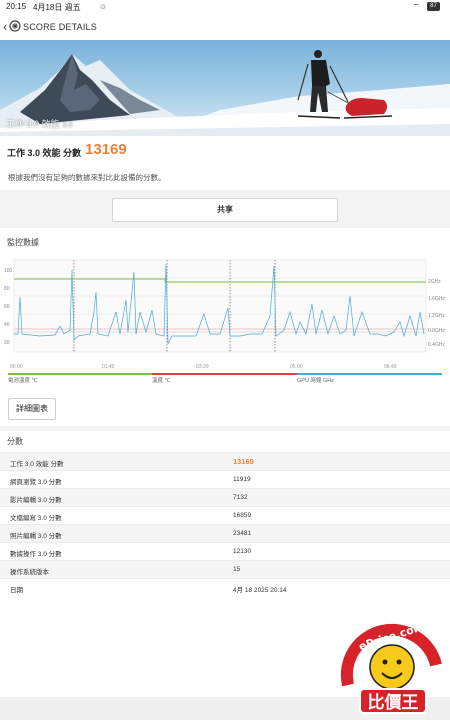 This screenshot has height=720, width=450. I want to click on chart-right-tick: 1.6GHz, so click(436, 299).